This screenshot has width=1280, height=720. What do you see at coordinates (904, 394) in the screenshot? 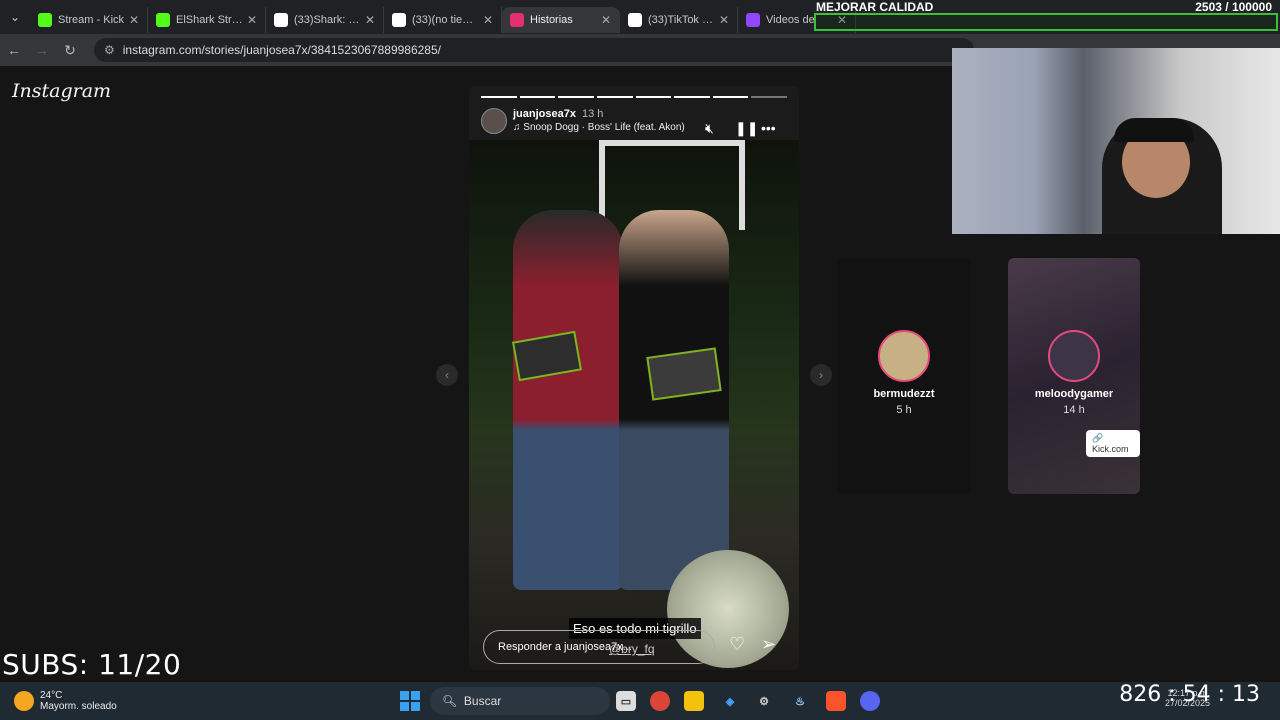
I see `story-card-username: bermudezzt` at bounding box center [904, 394].